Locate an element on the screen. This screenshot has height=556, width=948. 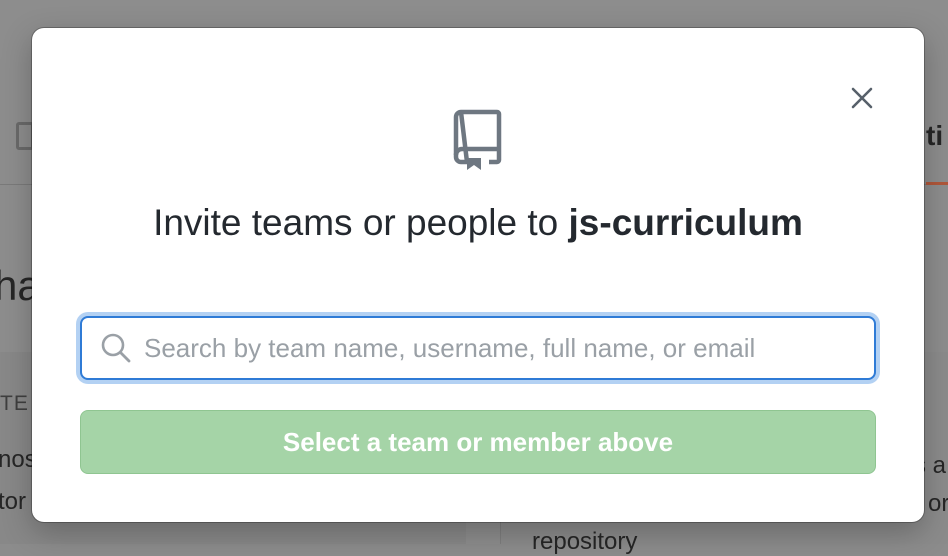
close-button is located at coordinates (862, 98).